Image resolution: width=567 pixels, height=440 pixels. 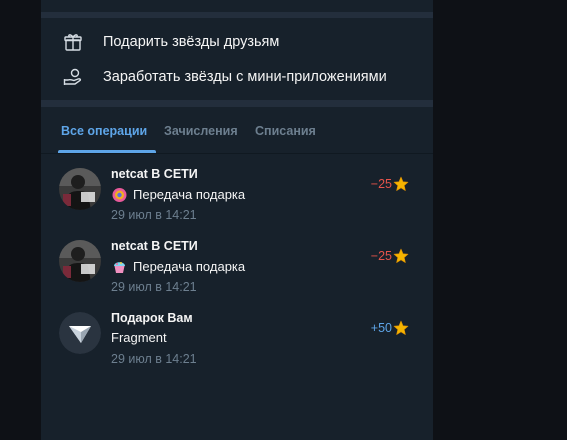 What do you see at coordinates (285, 131) in the screenshot?
I see `tab-outgoing: Списания` at bounding box center [285, 131].